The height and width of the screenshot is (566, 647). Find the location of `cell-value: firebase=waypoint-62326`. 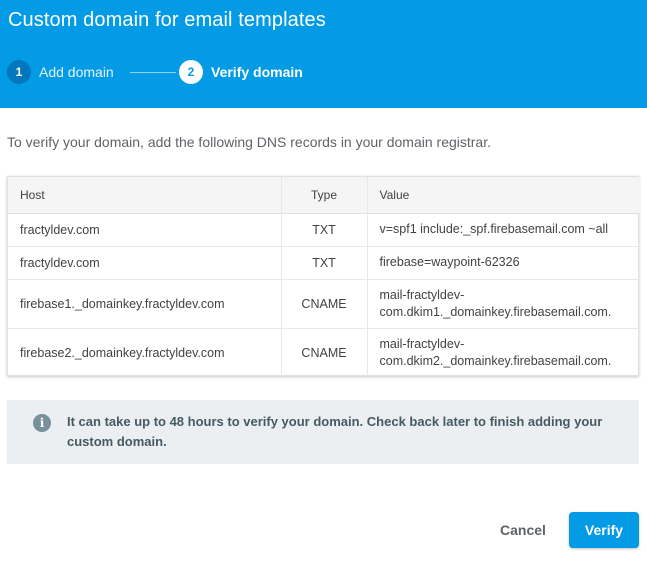

cell-value: firebase=waypoint-62326 is located at coordinates (503, 263).